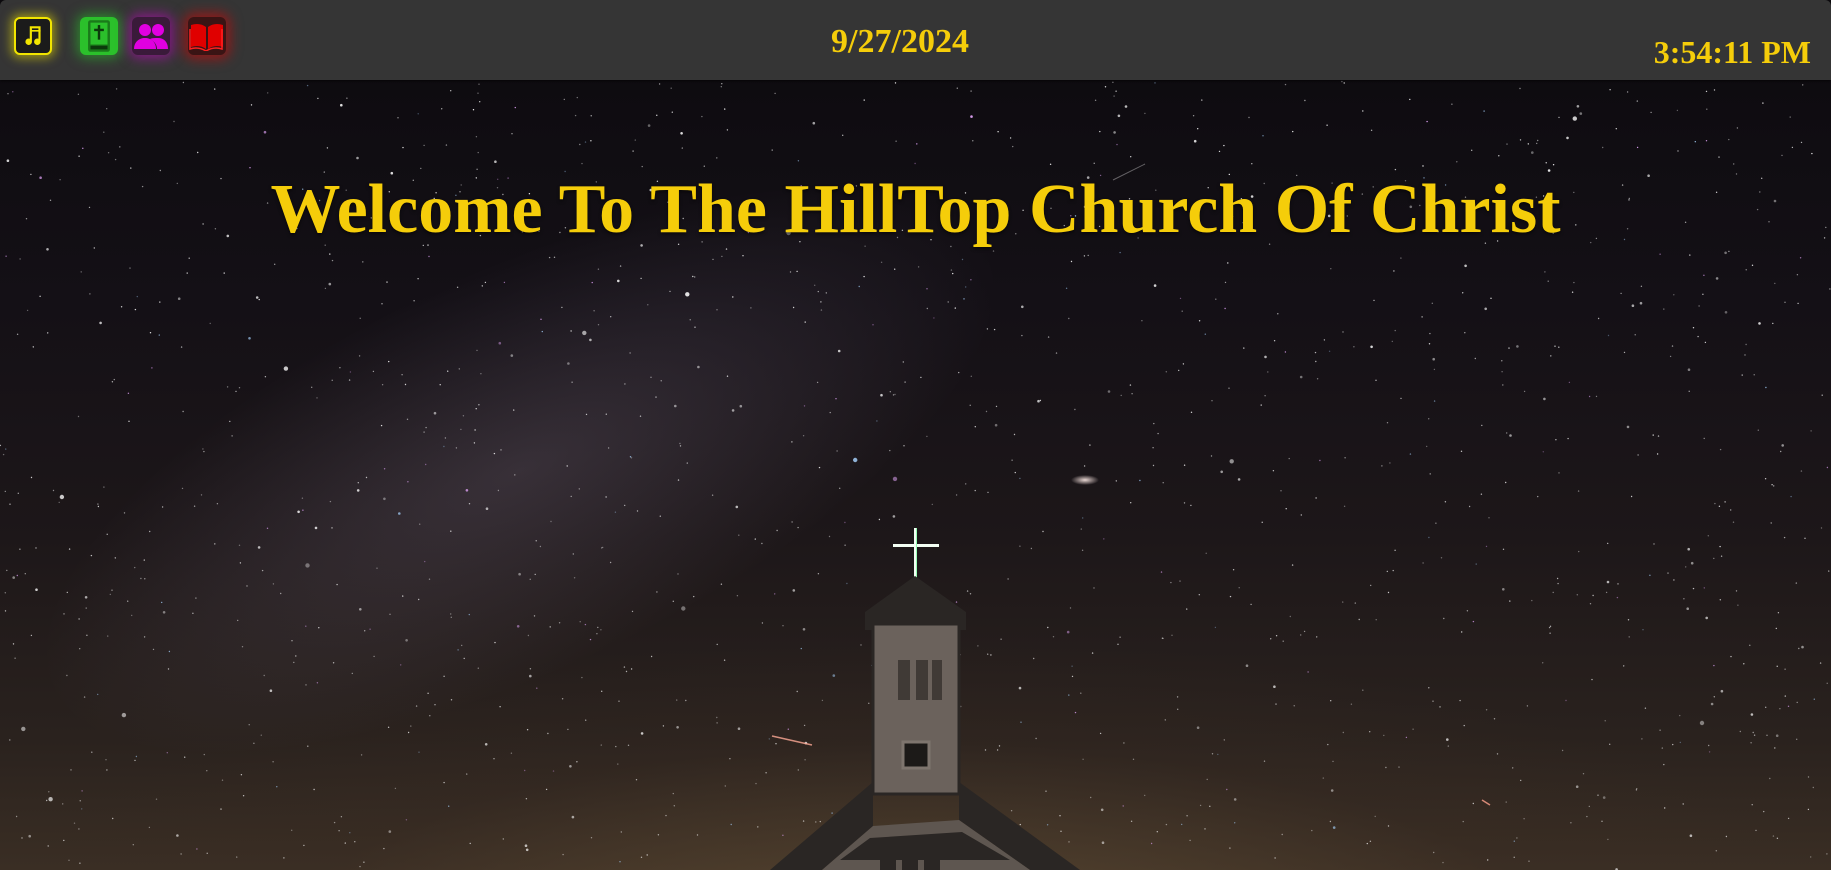 This screenshot has width=1831, height=870. Describe the element at coordinates (99, 36) in the screenshot. I see `bible-icon` at that location.